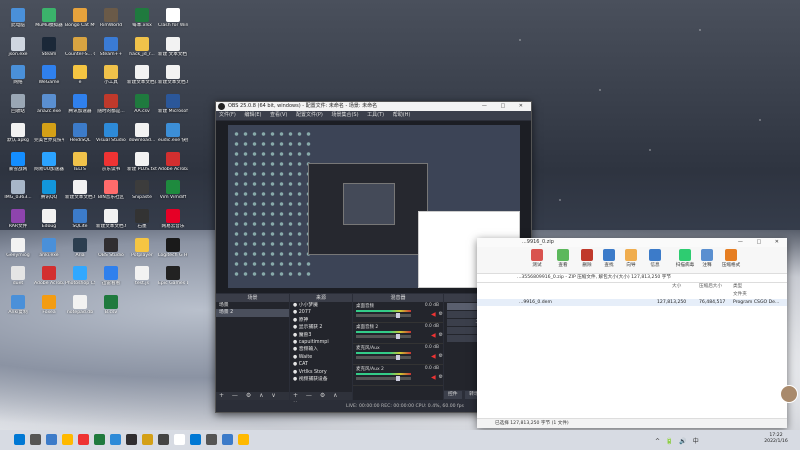  Describe the element at coordinates (142, 161) in the screenshot. I see `desktop-icon: 新建 PLUS.txt` at that location.